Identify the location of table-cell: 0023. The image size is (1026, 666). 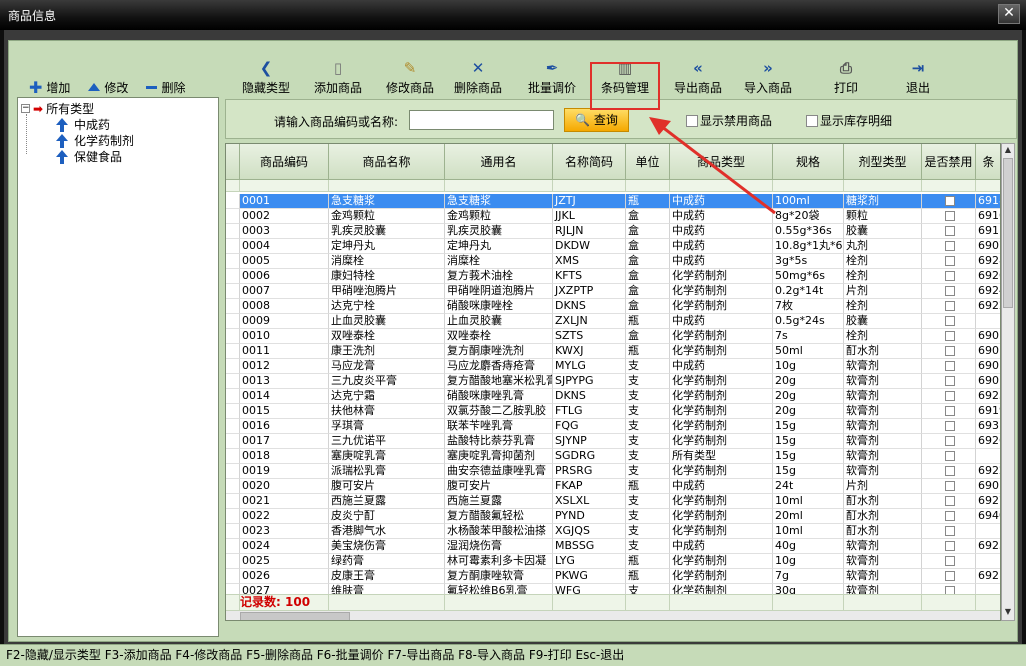
(284, 531).